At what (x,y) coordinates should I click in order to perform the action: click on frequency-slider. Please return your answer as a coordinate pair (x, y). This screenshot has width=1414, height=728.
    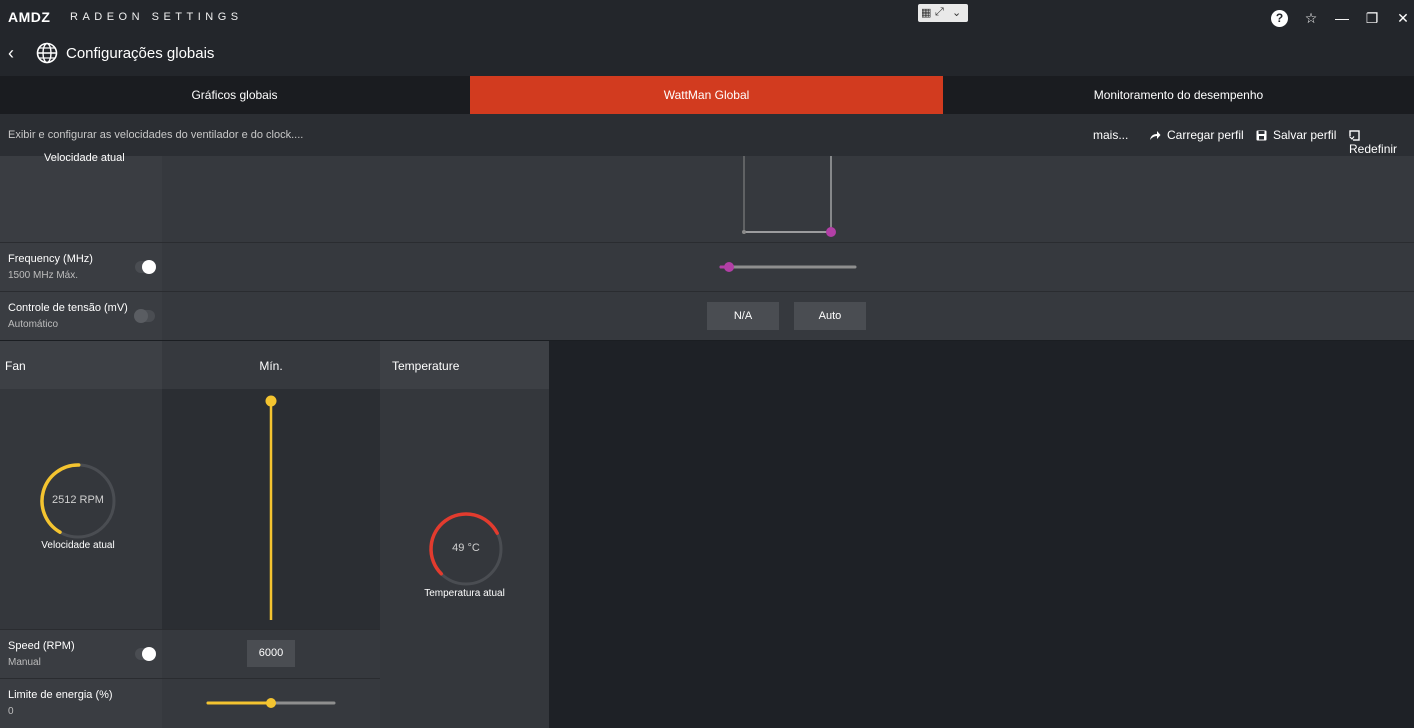
    Looking at the image, I should click on (788, 267).